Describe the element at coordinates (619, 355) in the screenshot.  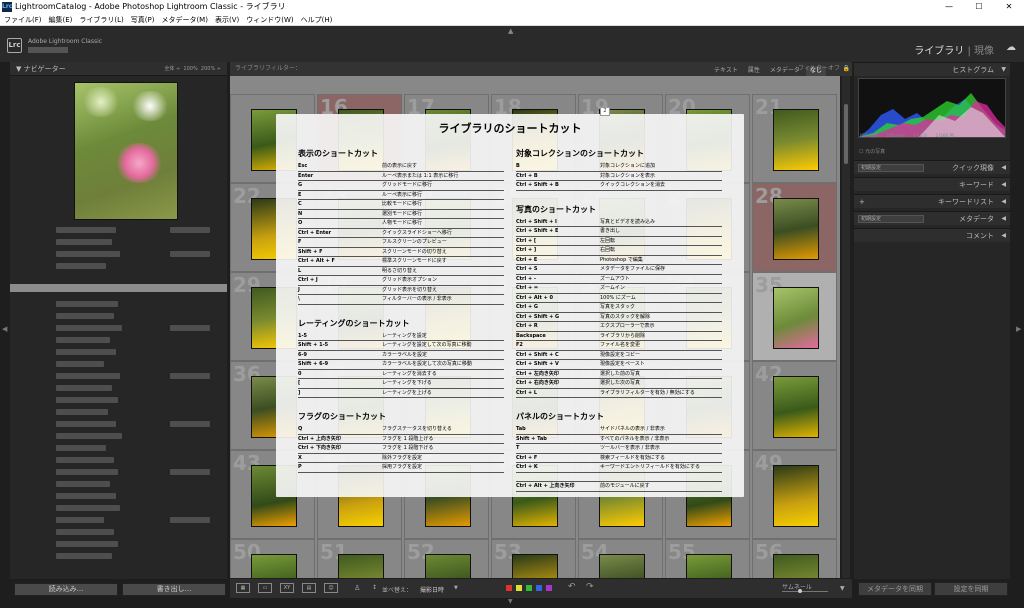
I see `shortcut-row: Ctrl + Shift + C 現像設定をコピー` at that location.